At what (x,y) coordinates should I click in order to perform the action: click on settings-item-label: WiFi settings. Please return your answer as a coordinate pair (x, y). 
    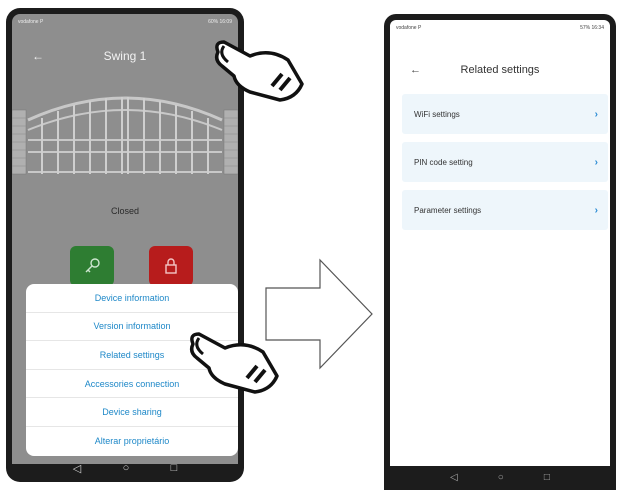
    Looking at the image, I should click on (437, 114).